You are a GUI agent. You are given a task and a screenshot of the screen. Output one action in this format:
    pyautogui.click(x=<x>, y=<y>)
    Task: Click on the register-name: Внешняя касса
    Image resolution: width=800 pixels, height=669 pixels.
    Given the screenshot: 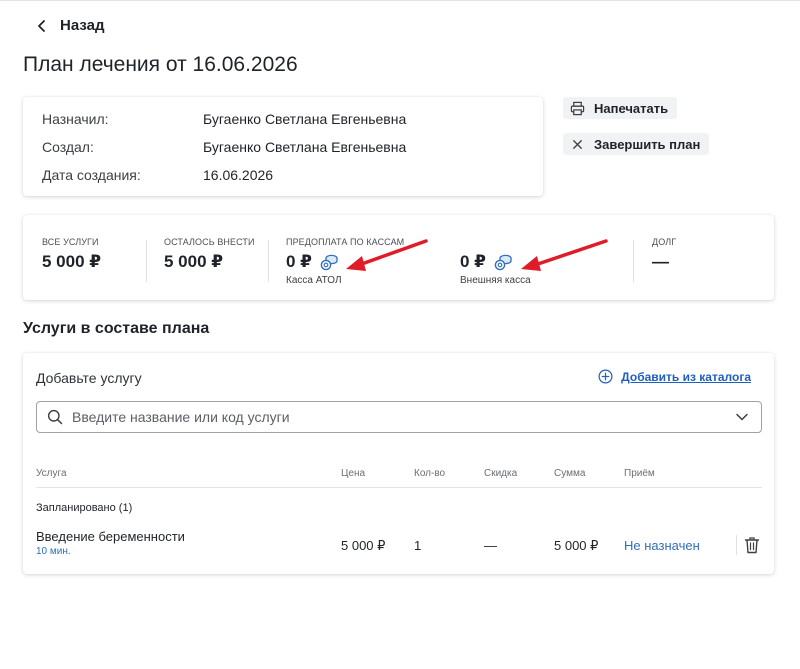 What is the action you would take?
    pyautogui.click(x=495, y=280)
    